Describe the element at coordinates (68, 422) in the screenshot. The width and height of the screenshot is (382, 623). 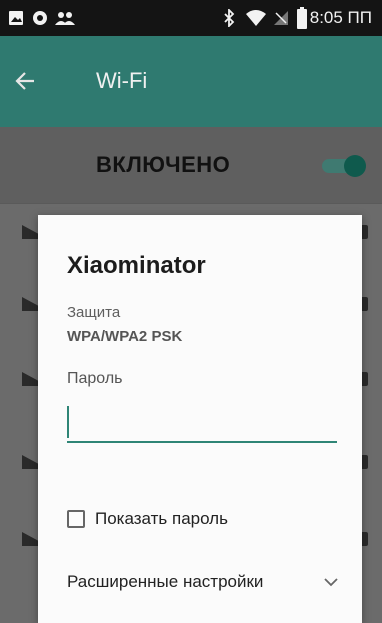
I see `text-cursor` at that location.